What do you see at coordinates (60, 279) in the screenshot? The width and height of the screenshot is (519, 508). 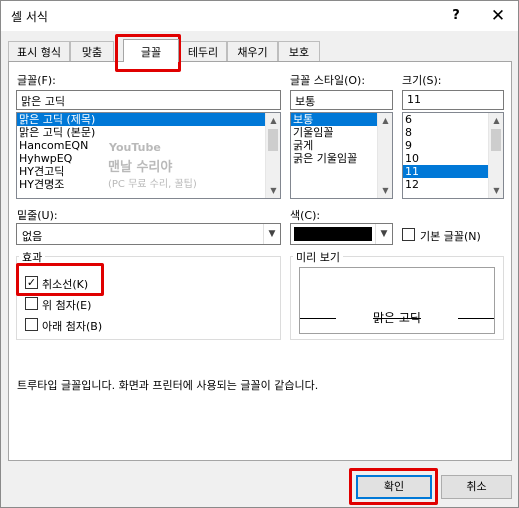 I see `strikethrough-highlight` at bounding box center [60, 279].